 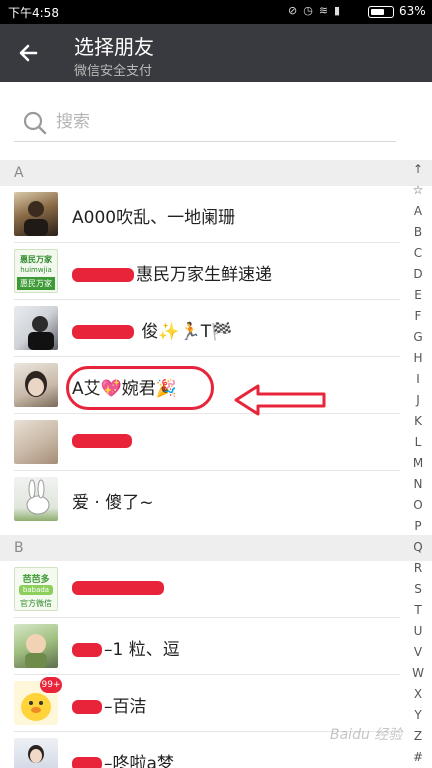 I want to click on contact-name: 俊✨🏃T🏁, so click(x=152, y=329).